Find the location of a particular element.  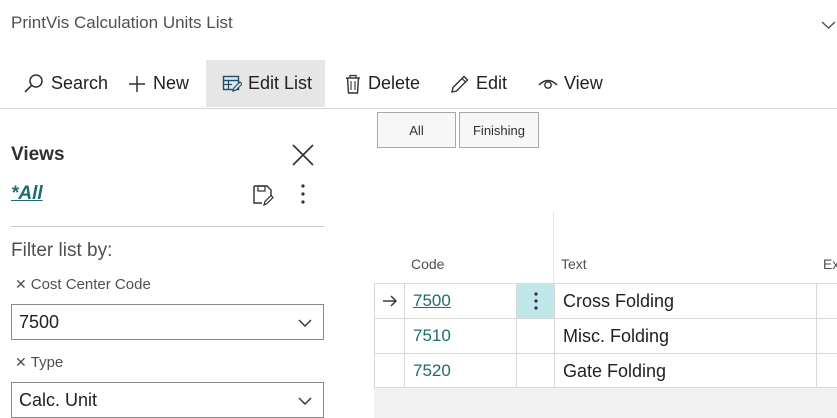

eye-icon is located at coordinates (548, 84).